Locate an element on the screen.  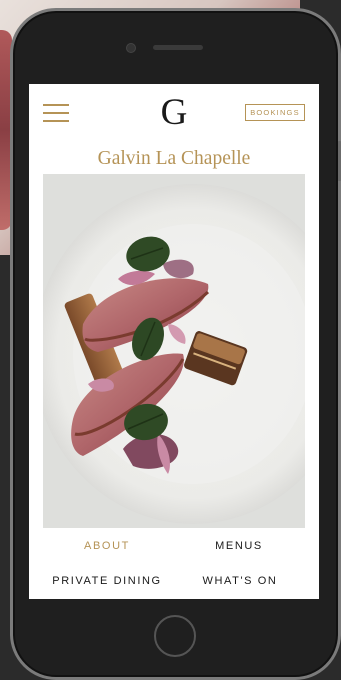
nav-menus: MENUS is located at coordinates (239, 546).